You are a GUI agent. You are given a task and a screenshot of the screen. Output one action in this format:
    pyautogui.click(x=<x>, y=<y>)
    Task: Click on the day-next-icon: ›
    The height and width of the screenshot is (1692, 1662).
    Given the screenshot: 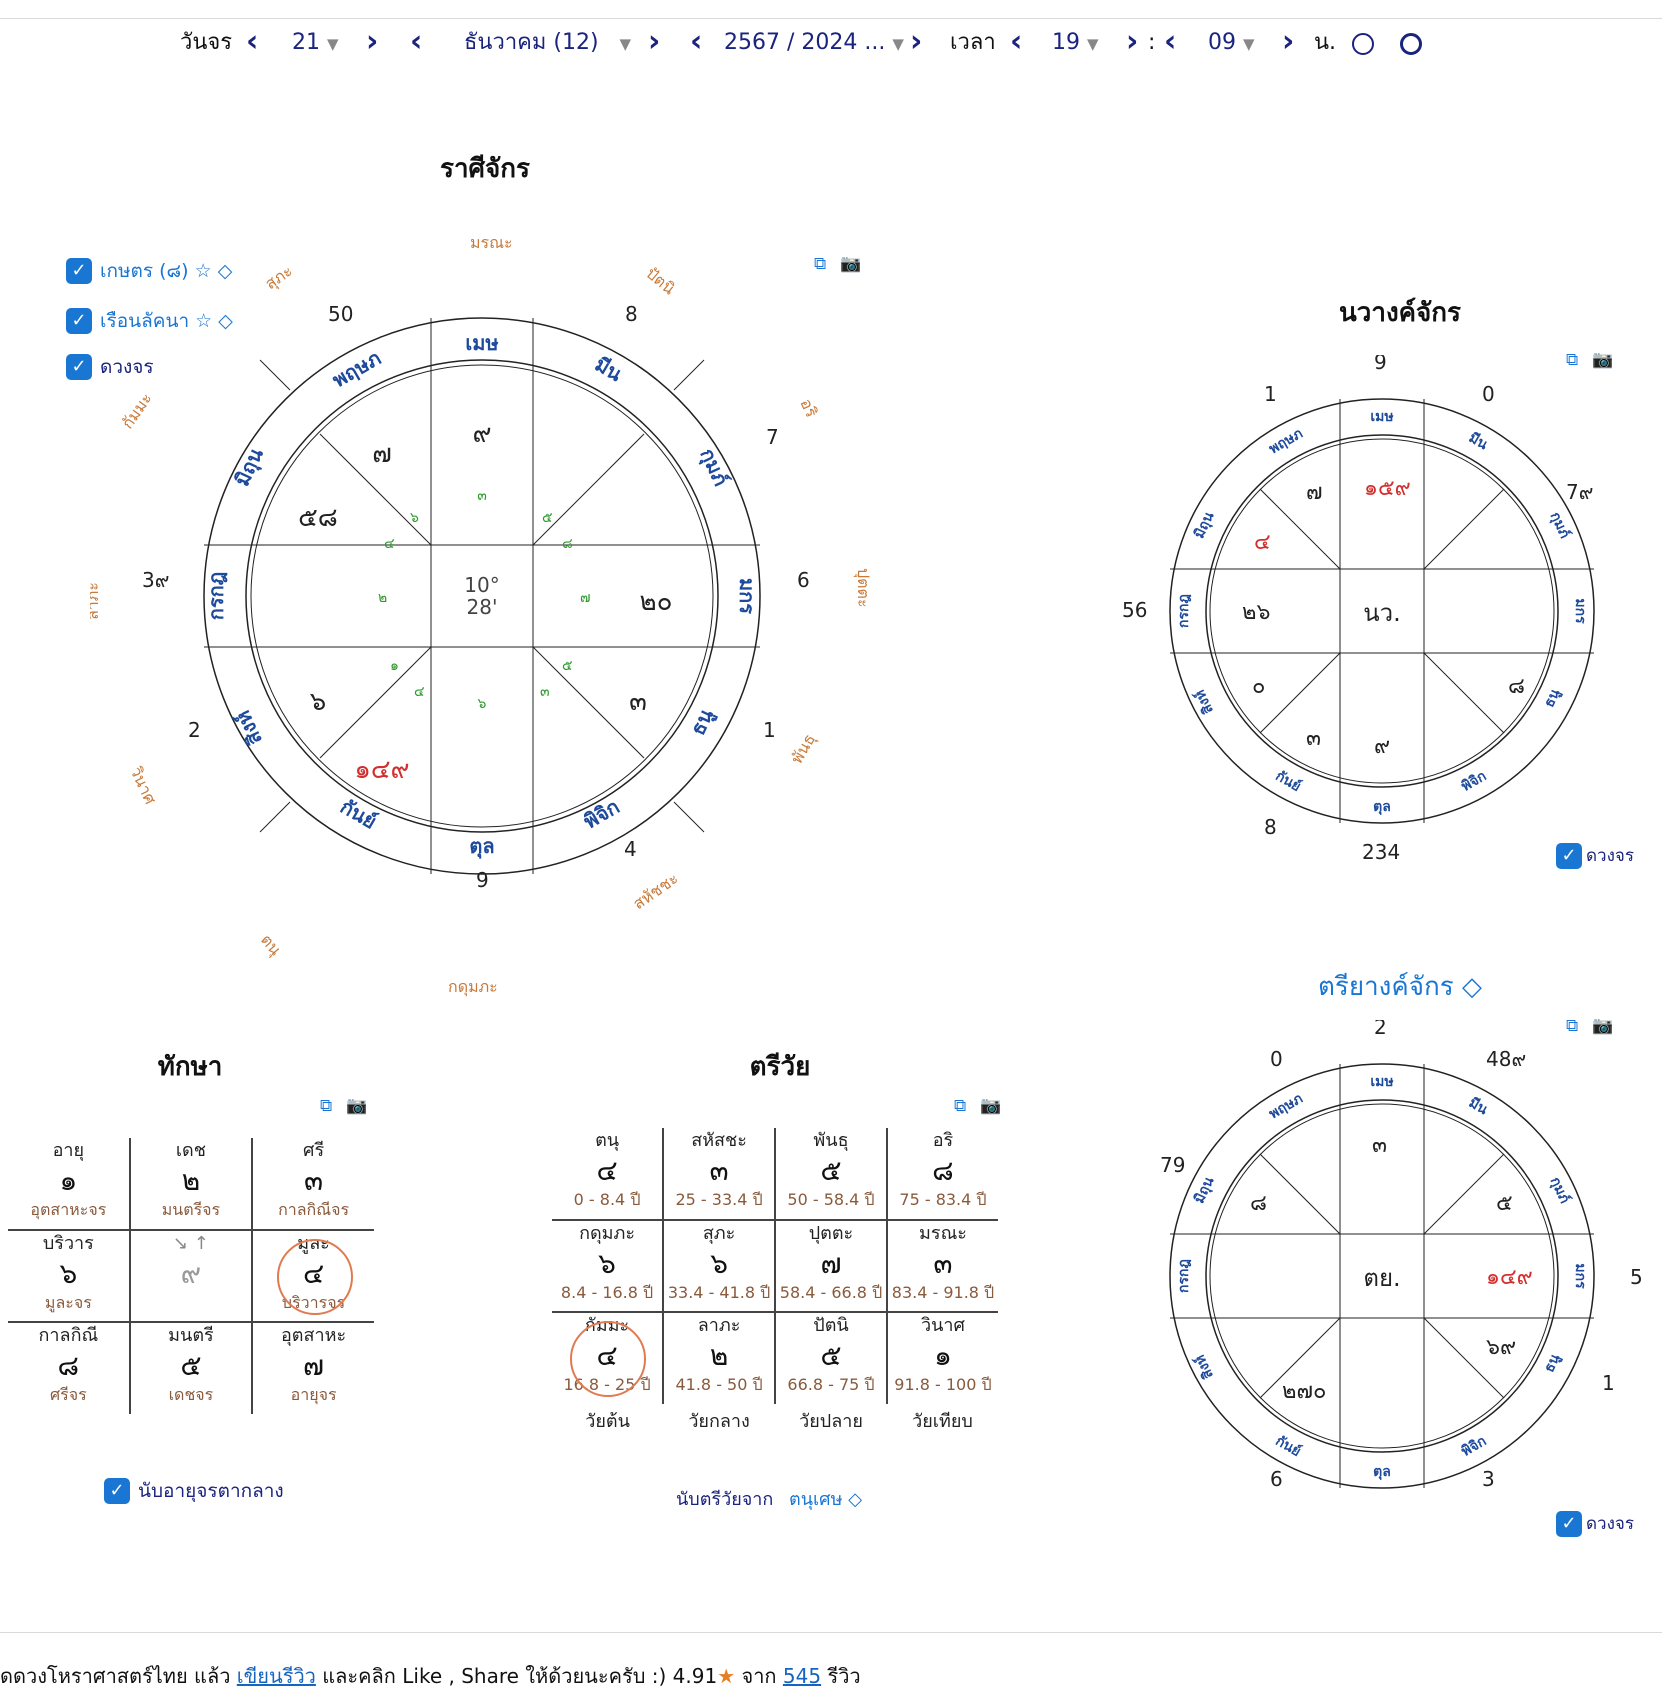 What is the action you would take?
    pyautogui.click(x=372, y=43)
    